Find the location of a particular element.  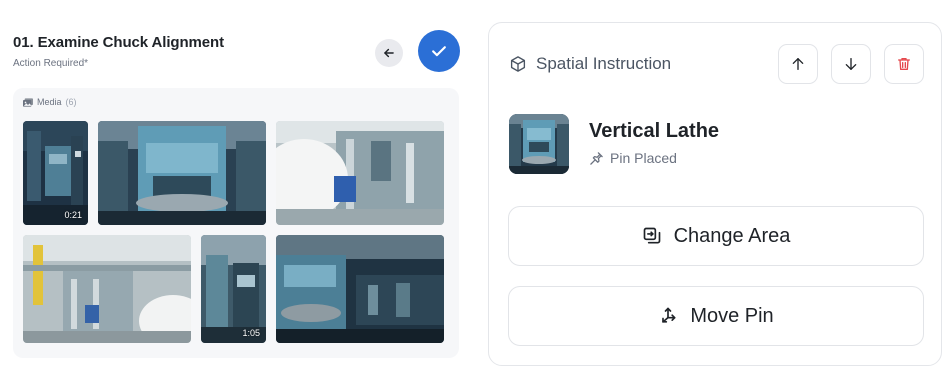

delete-button is located at coordinates (904, 64).